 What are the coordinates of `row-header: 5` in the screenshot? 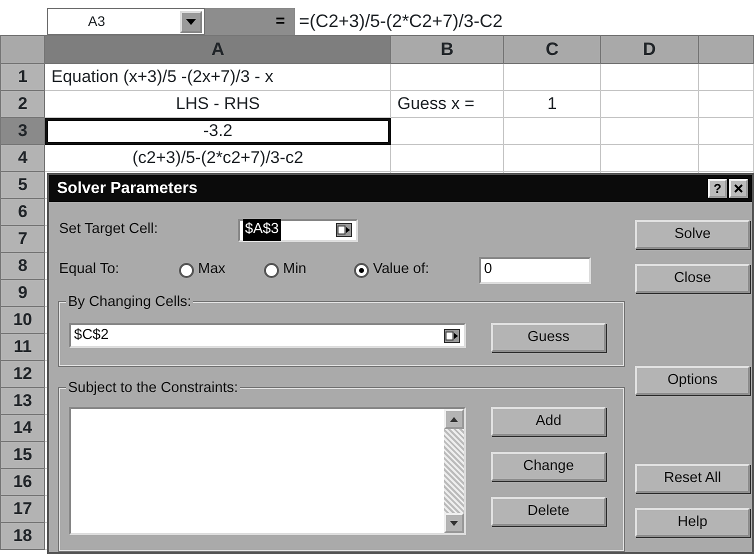 It's located at (22, 185).